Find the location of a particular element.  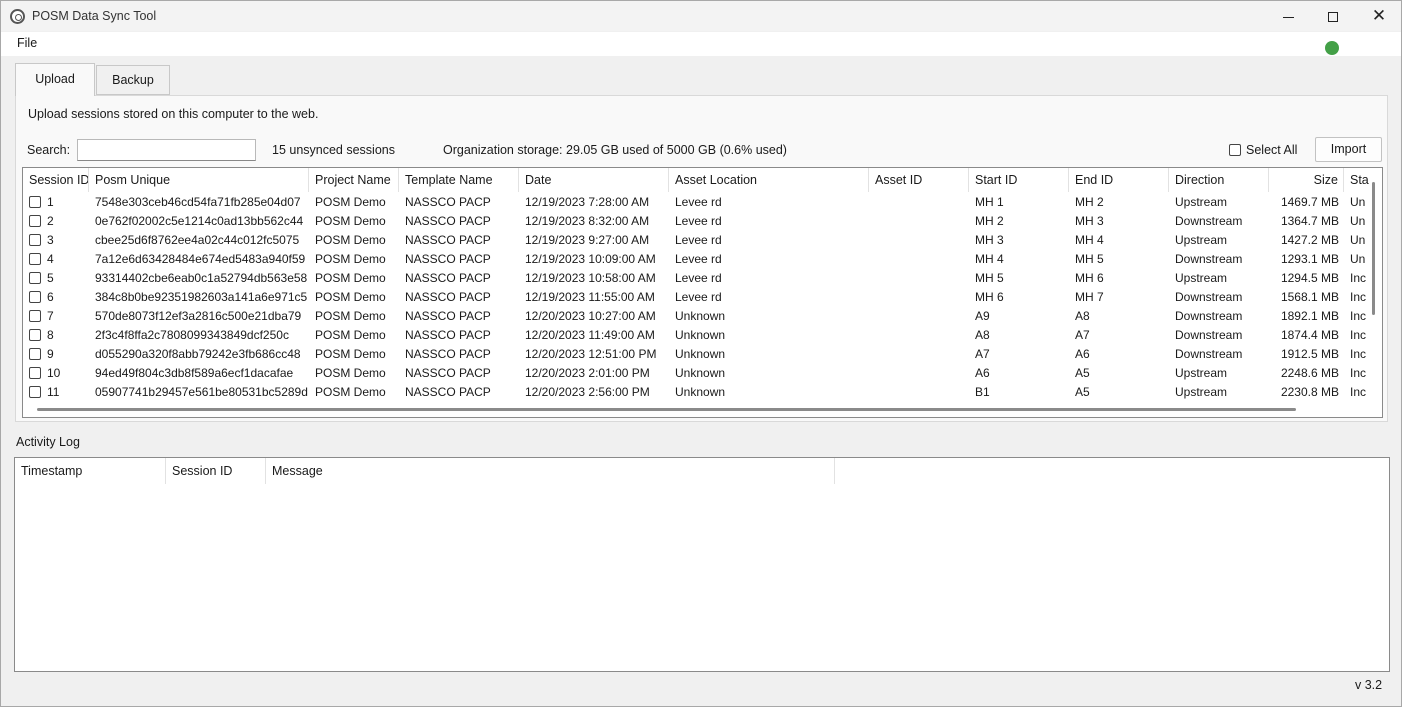

cell-posm-unique: 94ed49f804c3db8f589a6ecf1dacafae is located at coordinates (194, 373).